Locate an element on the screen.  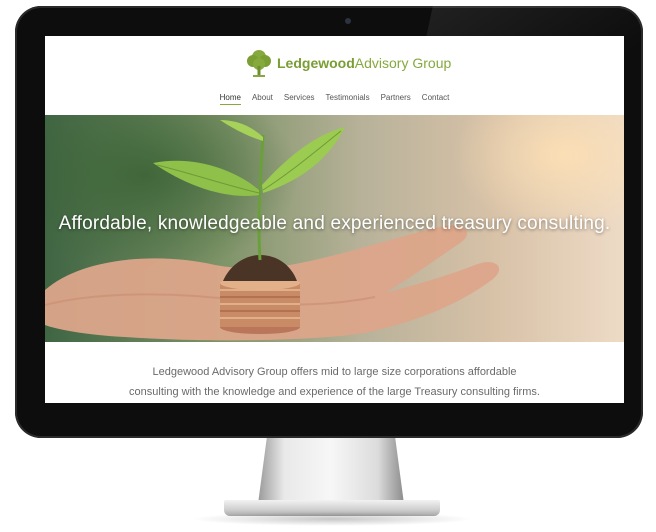
brand-name: LedgewoodAdvisory Group is located at coordinates (364, 63).